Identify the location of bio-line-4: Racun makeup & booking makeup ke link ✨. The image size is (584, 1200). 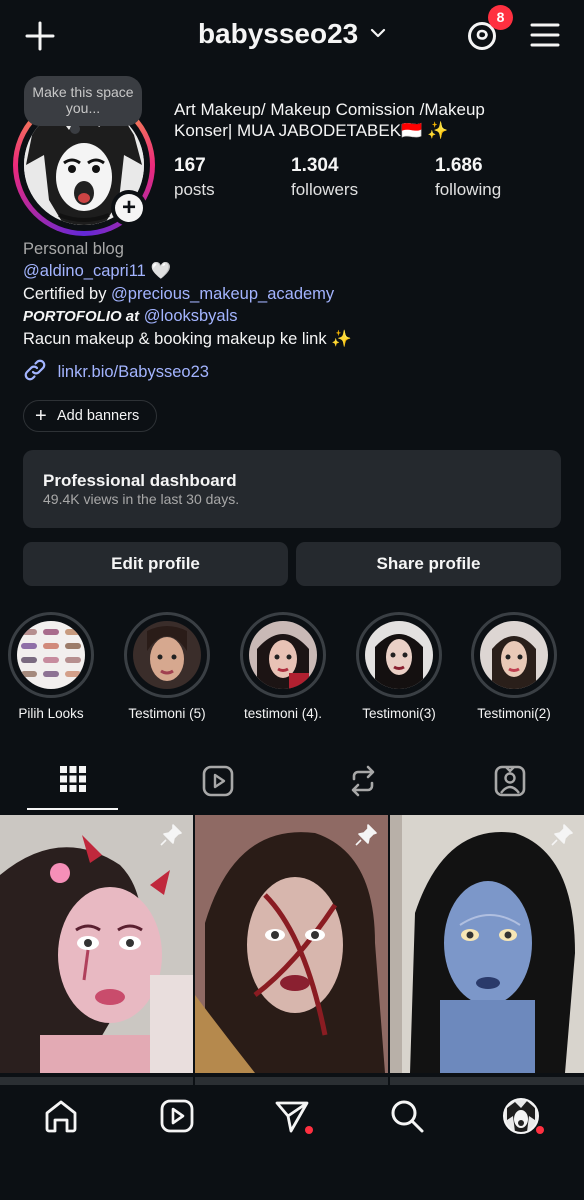
(187, 339).